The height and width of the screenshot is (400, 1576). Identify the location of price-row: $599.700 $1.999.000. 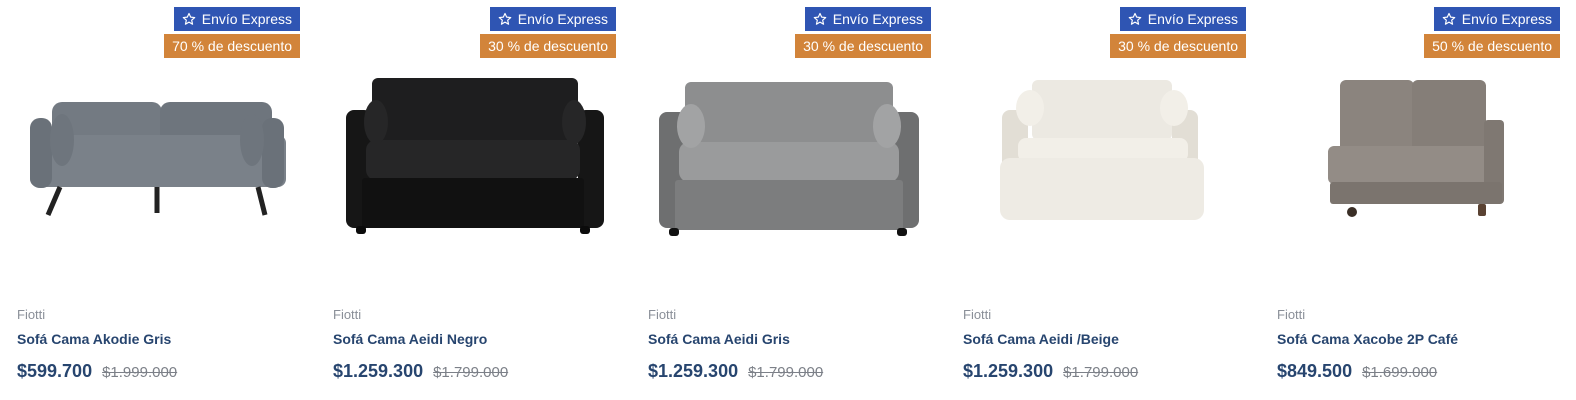
(97, 371).